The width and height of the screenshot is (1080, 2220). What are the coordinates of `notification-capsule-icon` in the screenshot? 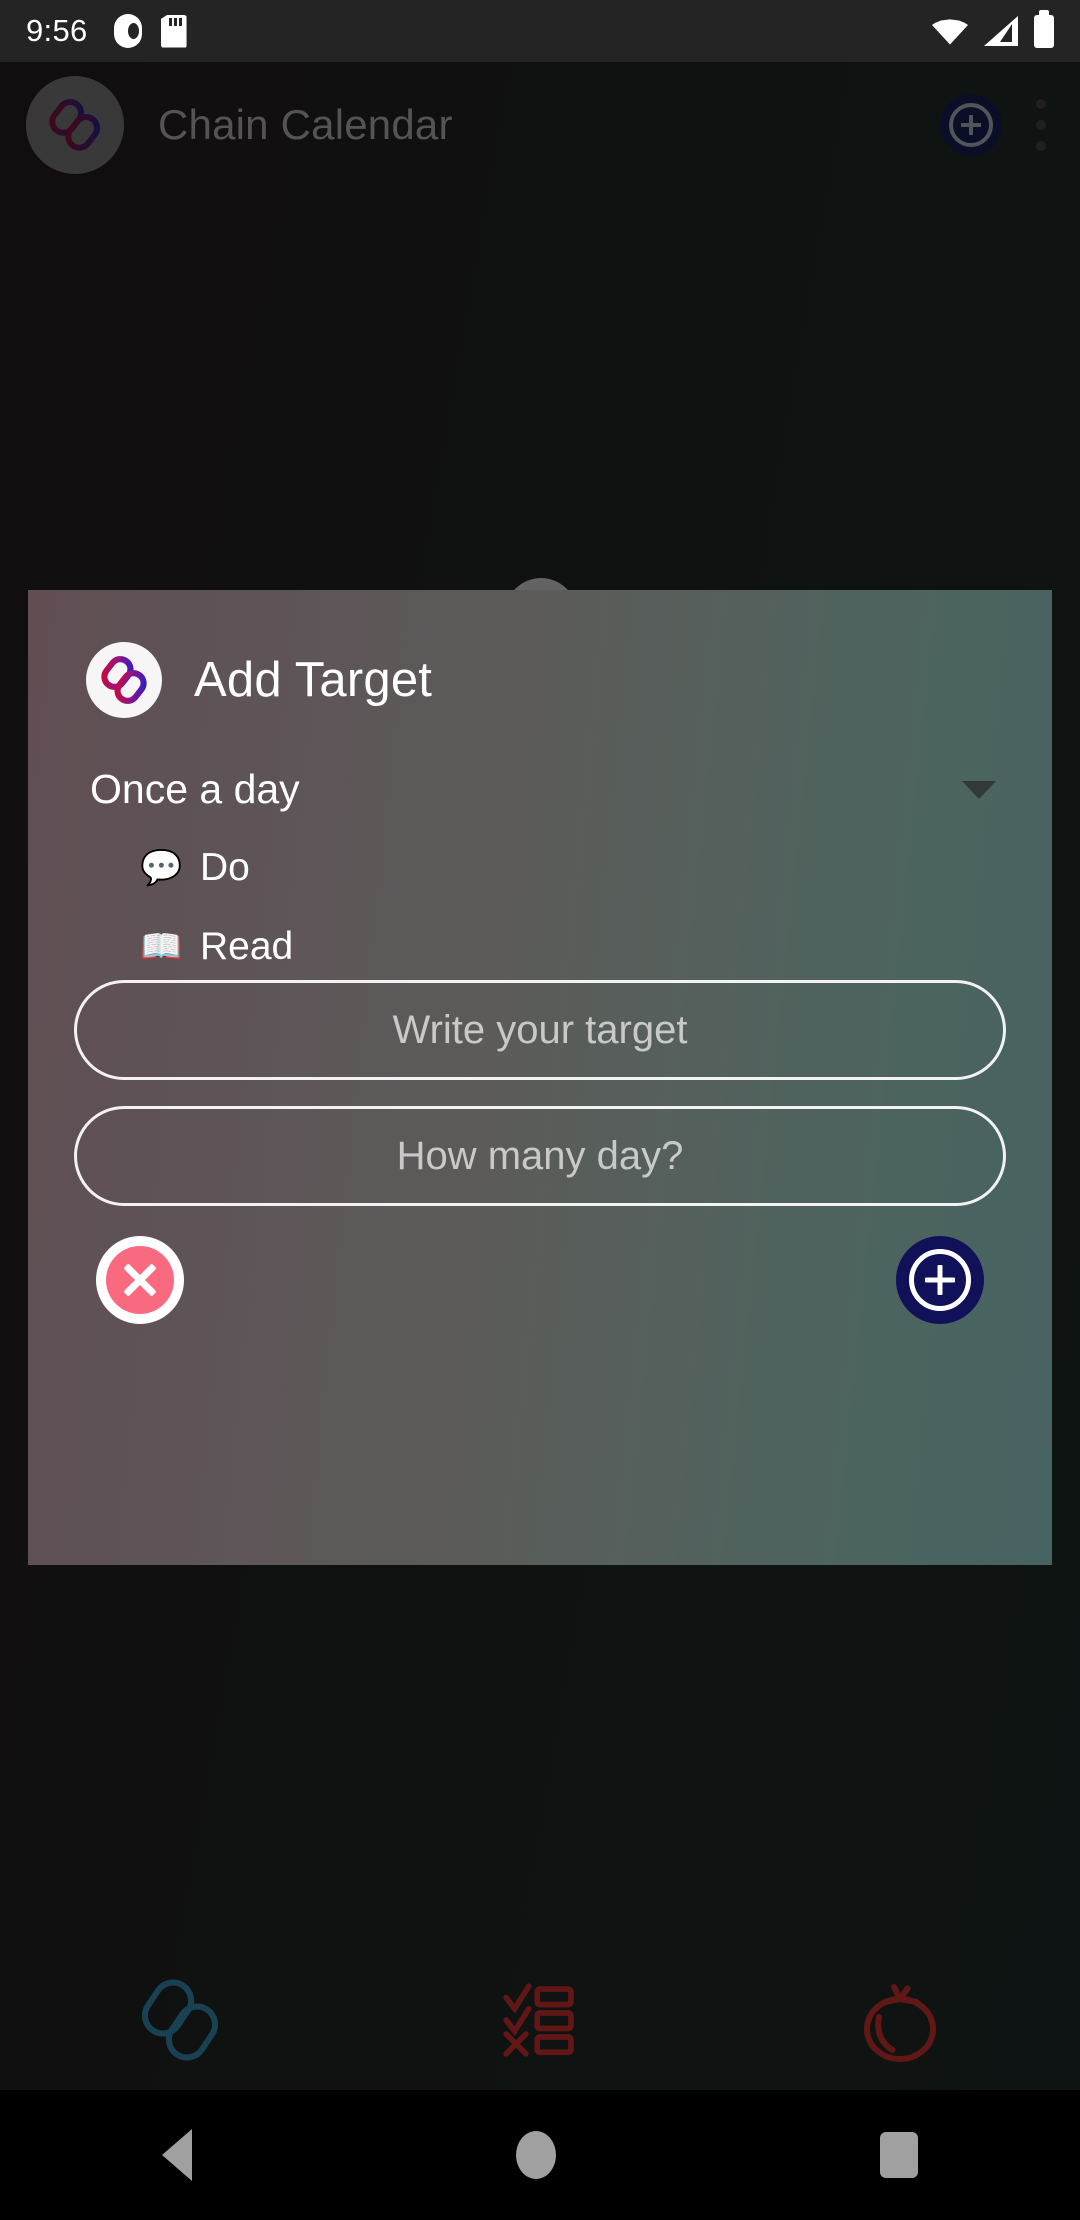 It's located at (127, 31).